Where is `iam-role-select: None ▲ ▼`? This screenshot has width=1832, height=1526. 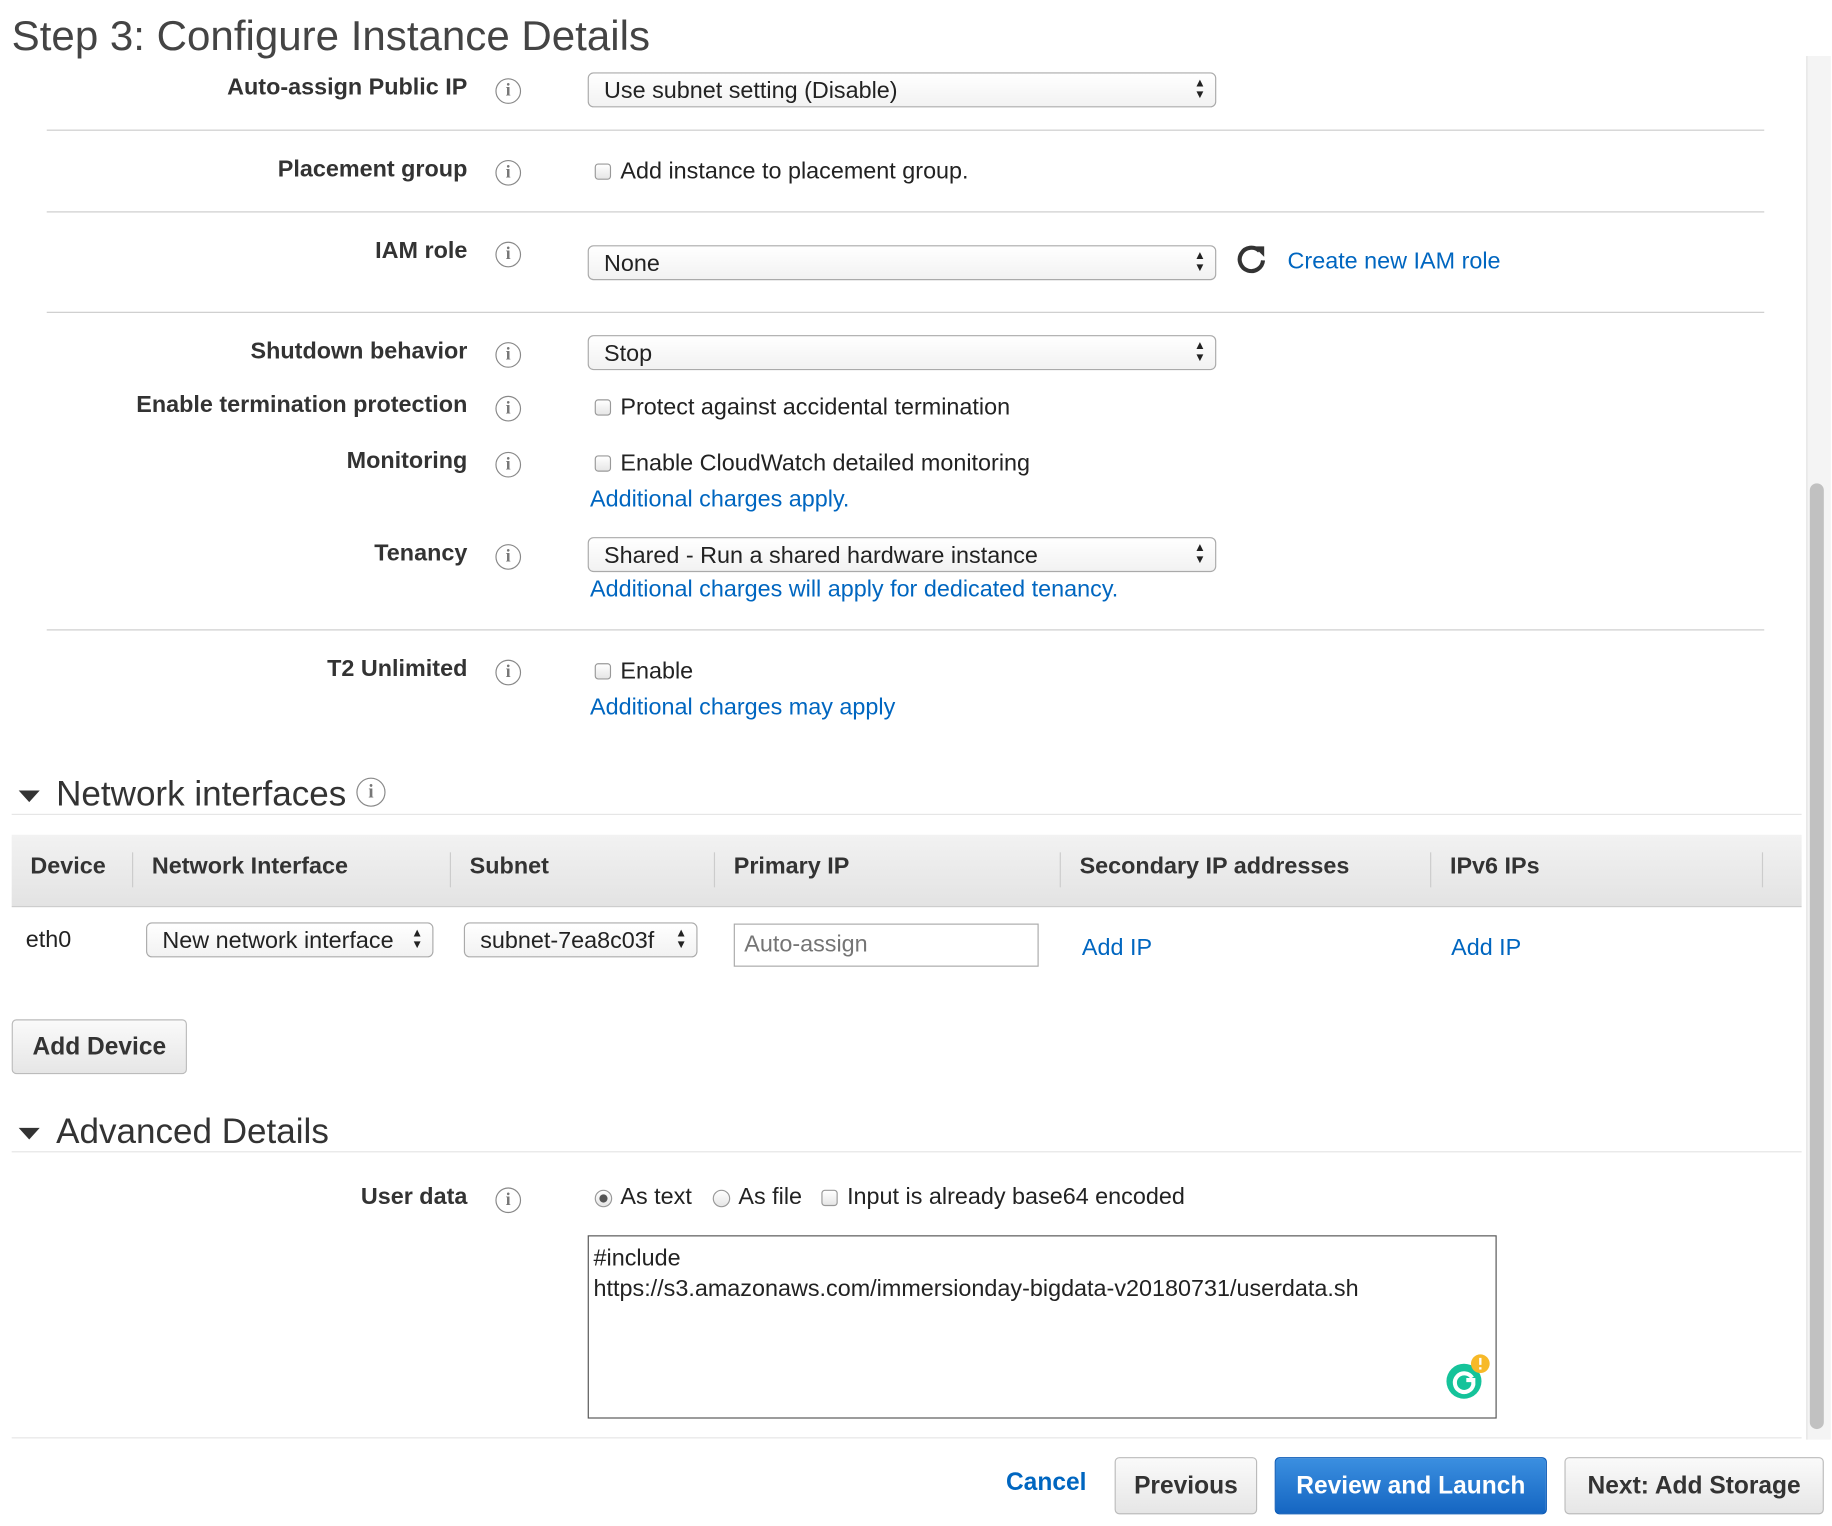 iam-role-select: None ▲ ▼ is located at coordinates (902, 263).